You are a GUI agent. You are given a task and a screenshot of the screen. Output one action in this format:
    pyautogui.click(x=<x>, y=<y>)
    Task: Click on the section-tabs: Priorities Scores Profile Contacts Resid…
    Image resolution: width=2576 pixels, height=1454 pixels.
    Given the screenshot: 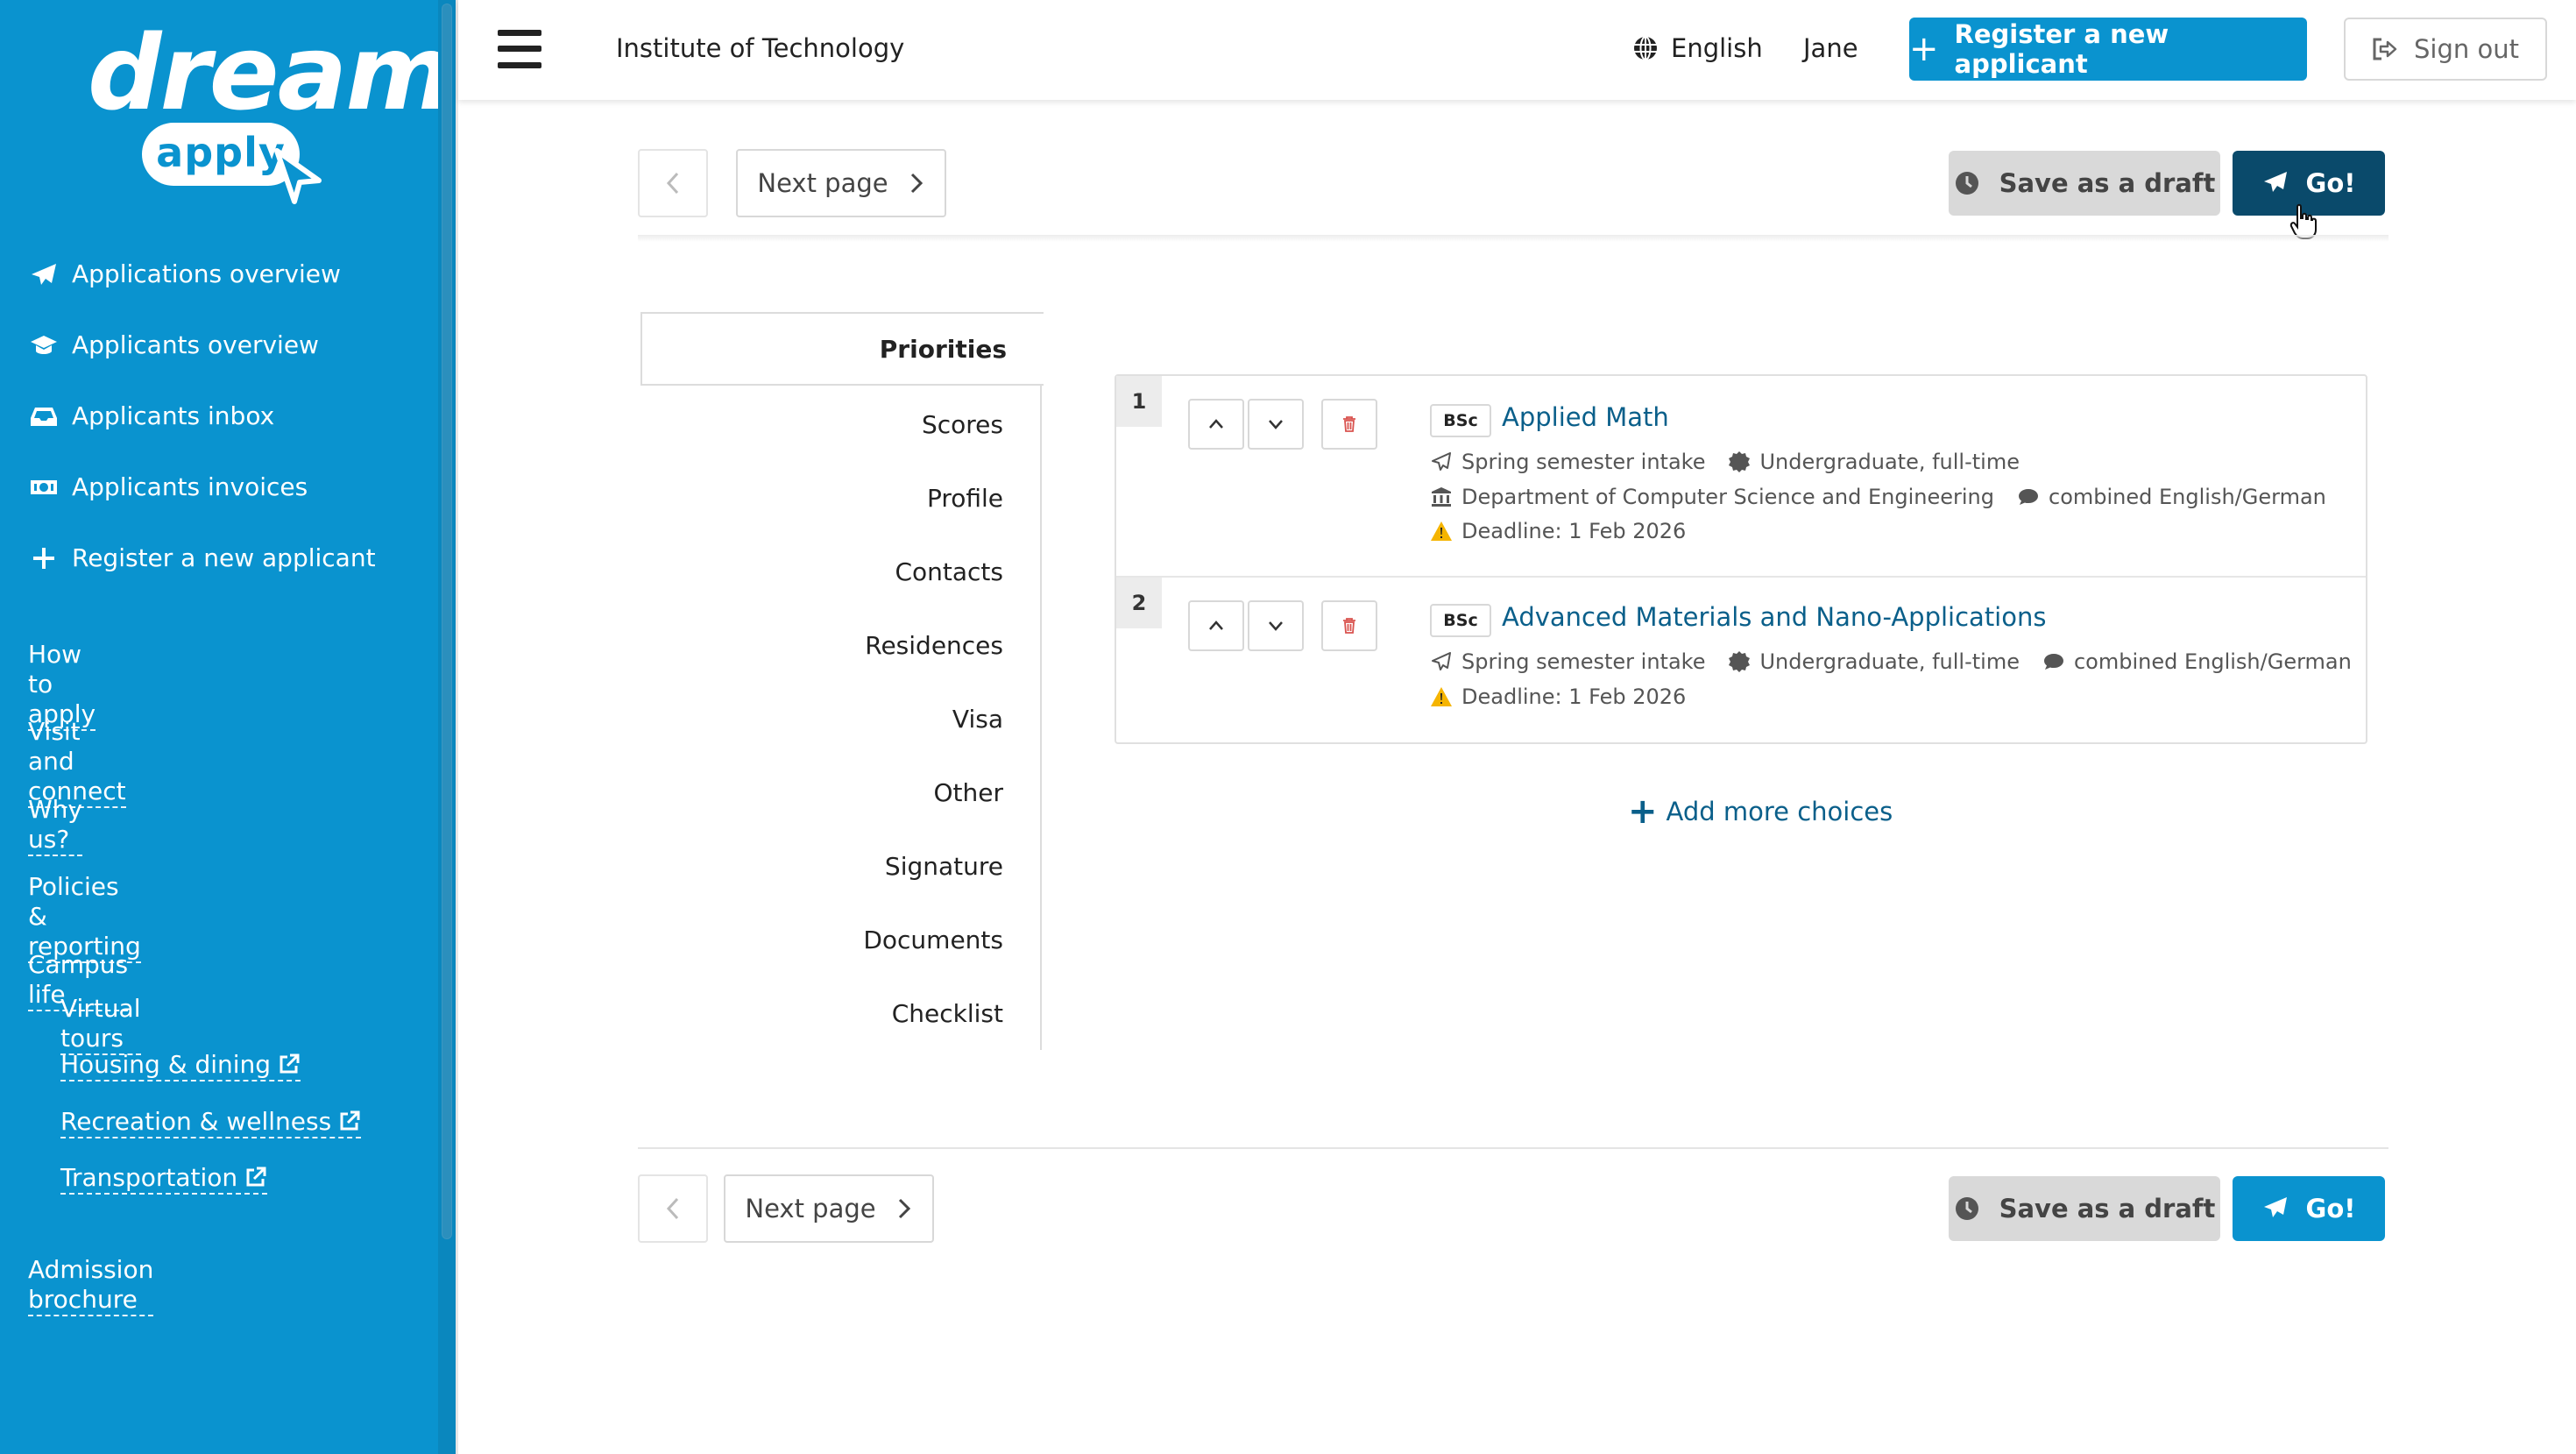 What is the action you would take?
    pyautogui.click(x=842, y=681)
    